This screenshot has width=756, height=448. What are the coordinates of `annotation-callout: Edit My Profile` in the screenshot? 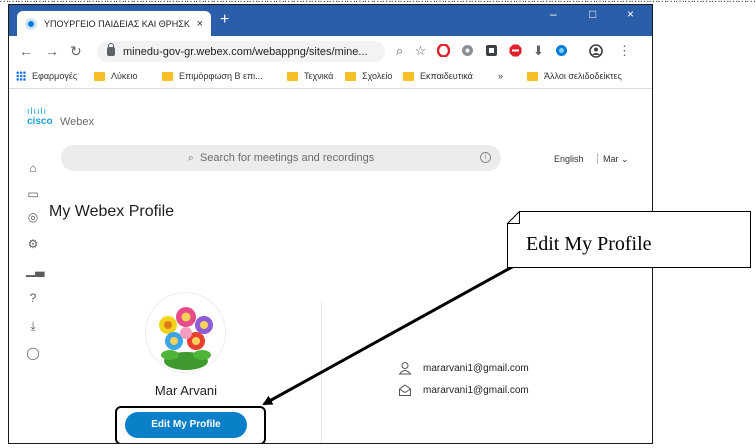 It's located at (629, 239).